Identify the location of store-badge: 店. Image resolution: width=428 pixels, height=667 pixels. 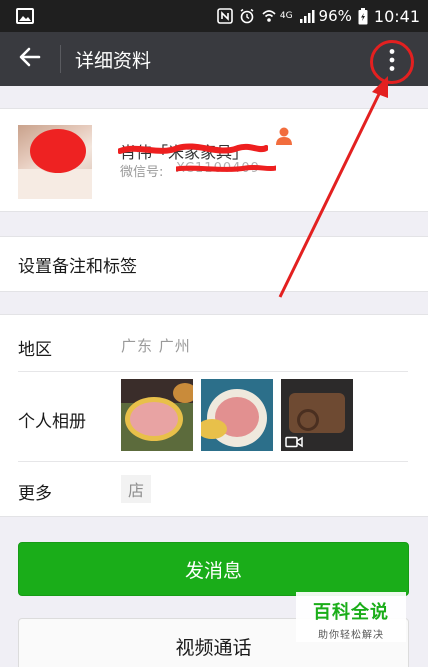
(136, 489).